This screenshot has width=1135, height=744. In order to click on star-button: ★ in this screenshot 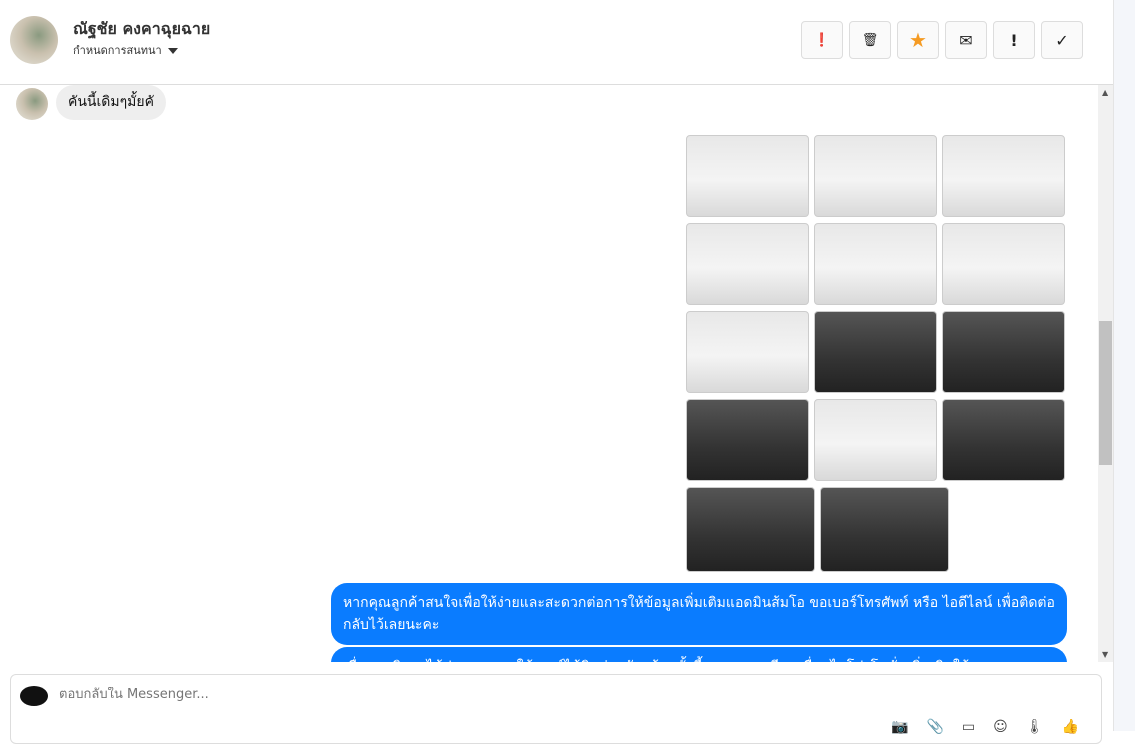, I will do `click(918, 40)`.